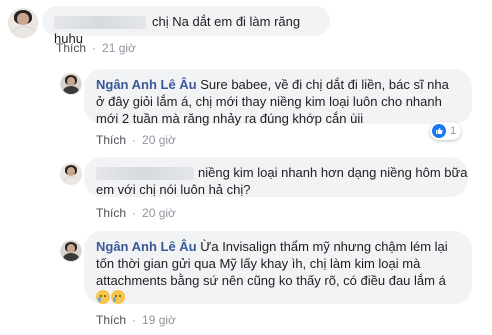 The image size is (492, 335). What do you see at coordinates (96, 48) in the screenshot?
I see `comment-actions: Thích · 21 giờ` at bounding box center [96, 48].